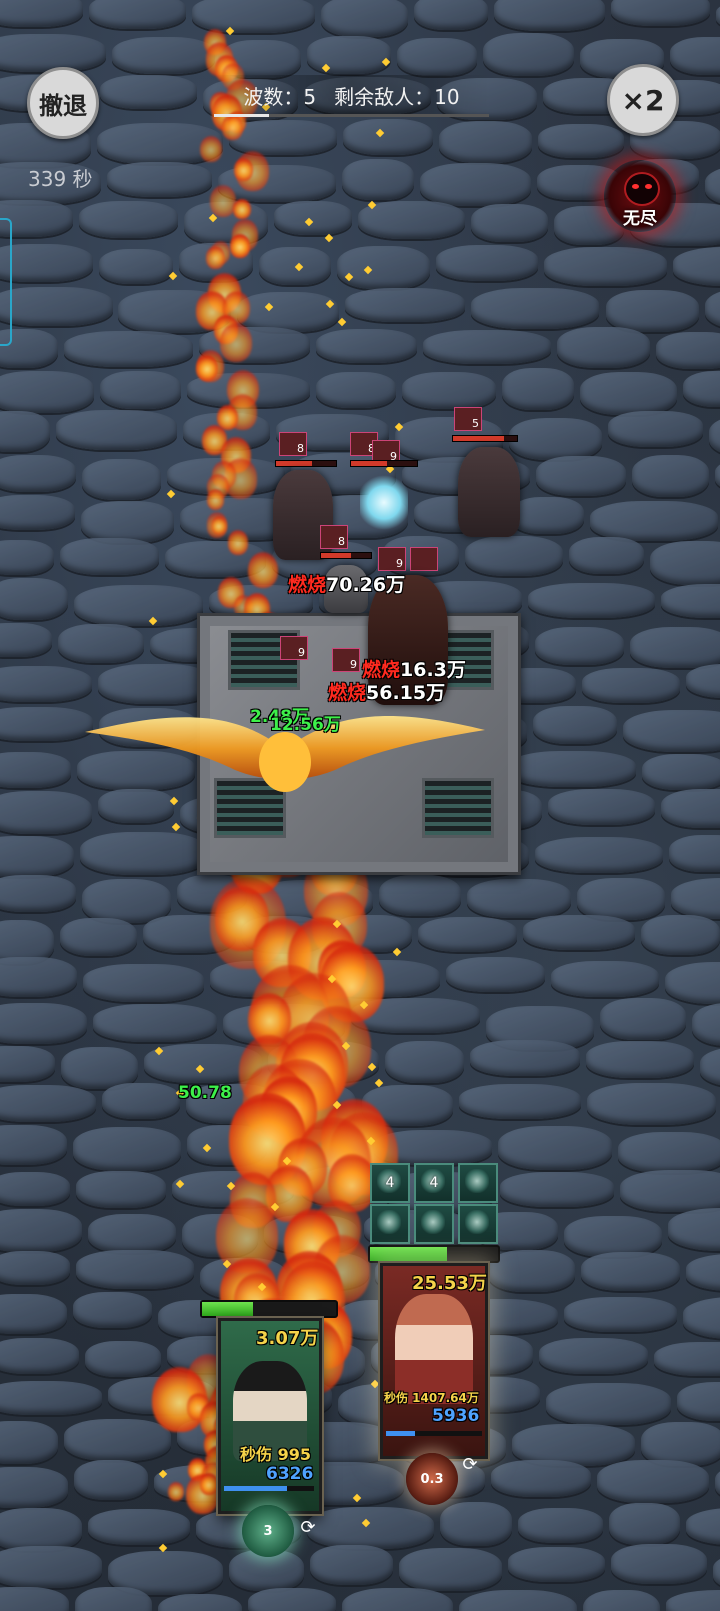  Describe the element at coordinates (478, 1183) in the screenshot. I see `dragon-skill-icon` at that location.